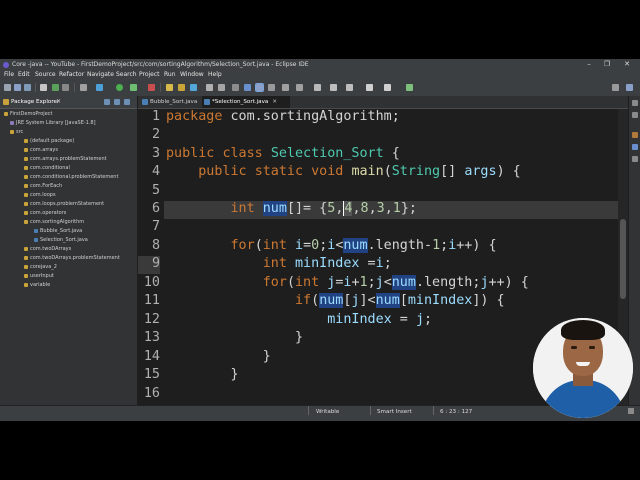 This screenshot has width=640, height=480. Describe the element at coordinates (627, 64) in the screenshot. I see `close-window-button: ✕` at that location.